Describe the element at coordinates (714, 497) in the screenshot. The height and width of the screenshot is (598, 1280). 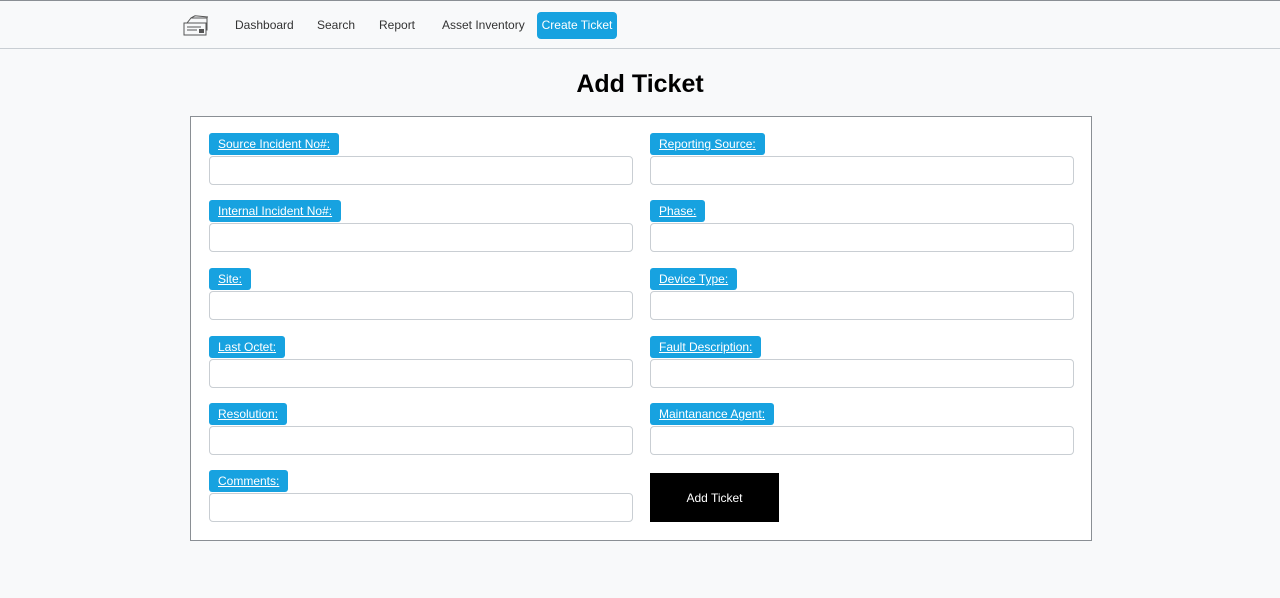
I see `add-ticket-button: Add Ticket` at that location.